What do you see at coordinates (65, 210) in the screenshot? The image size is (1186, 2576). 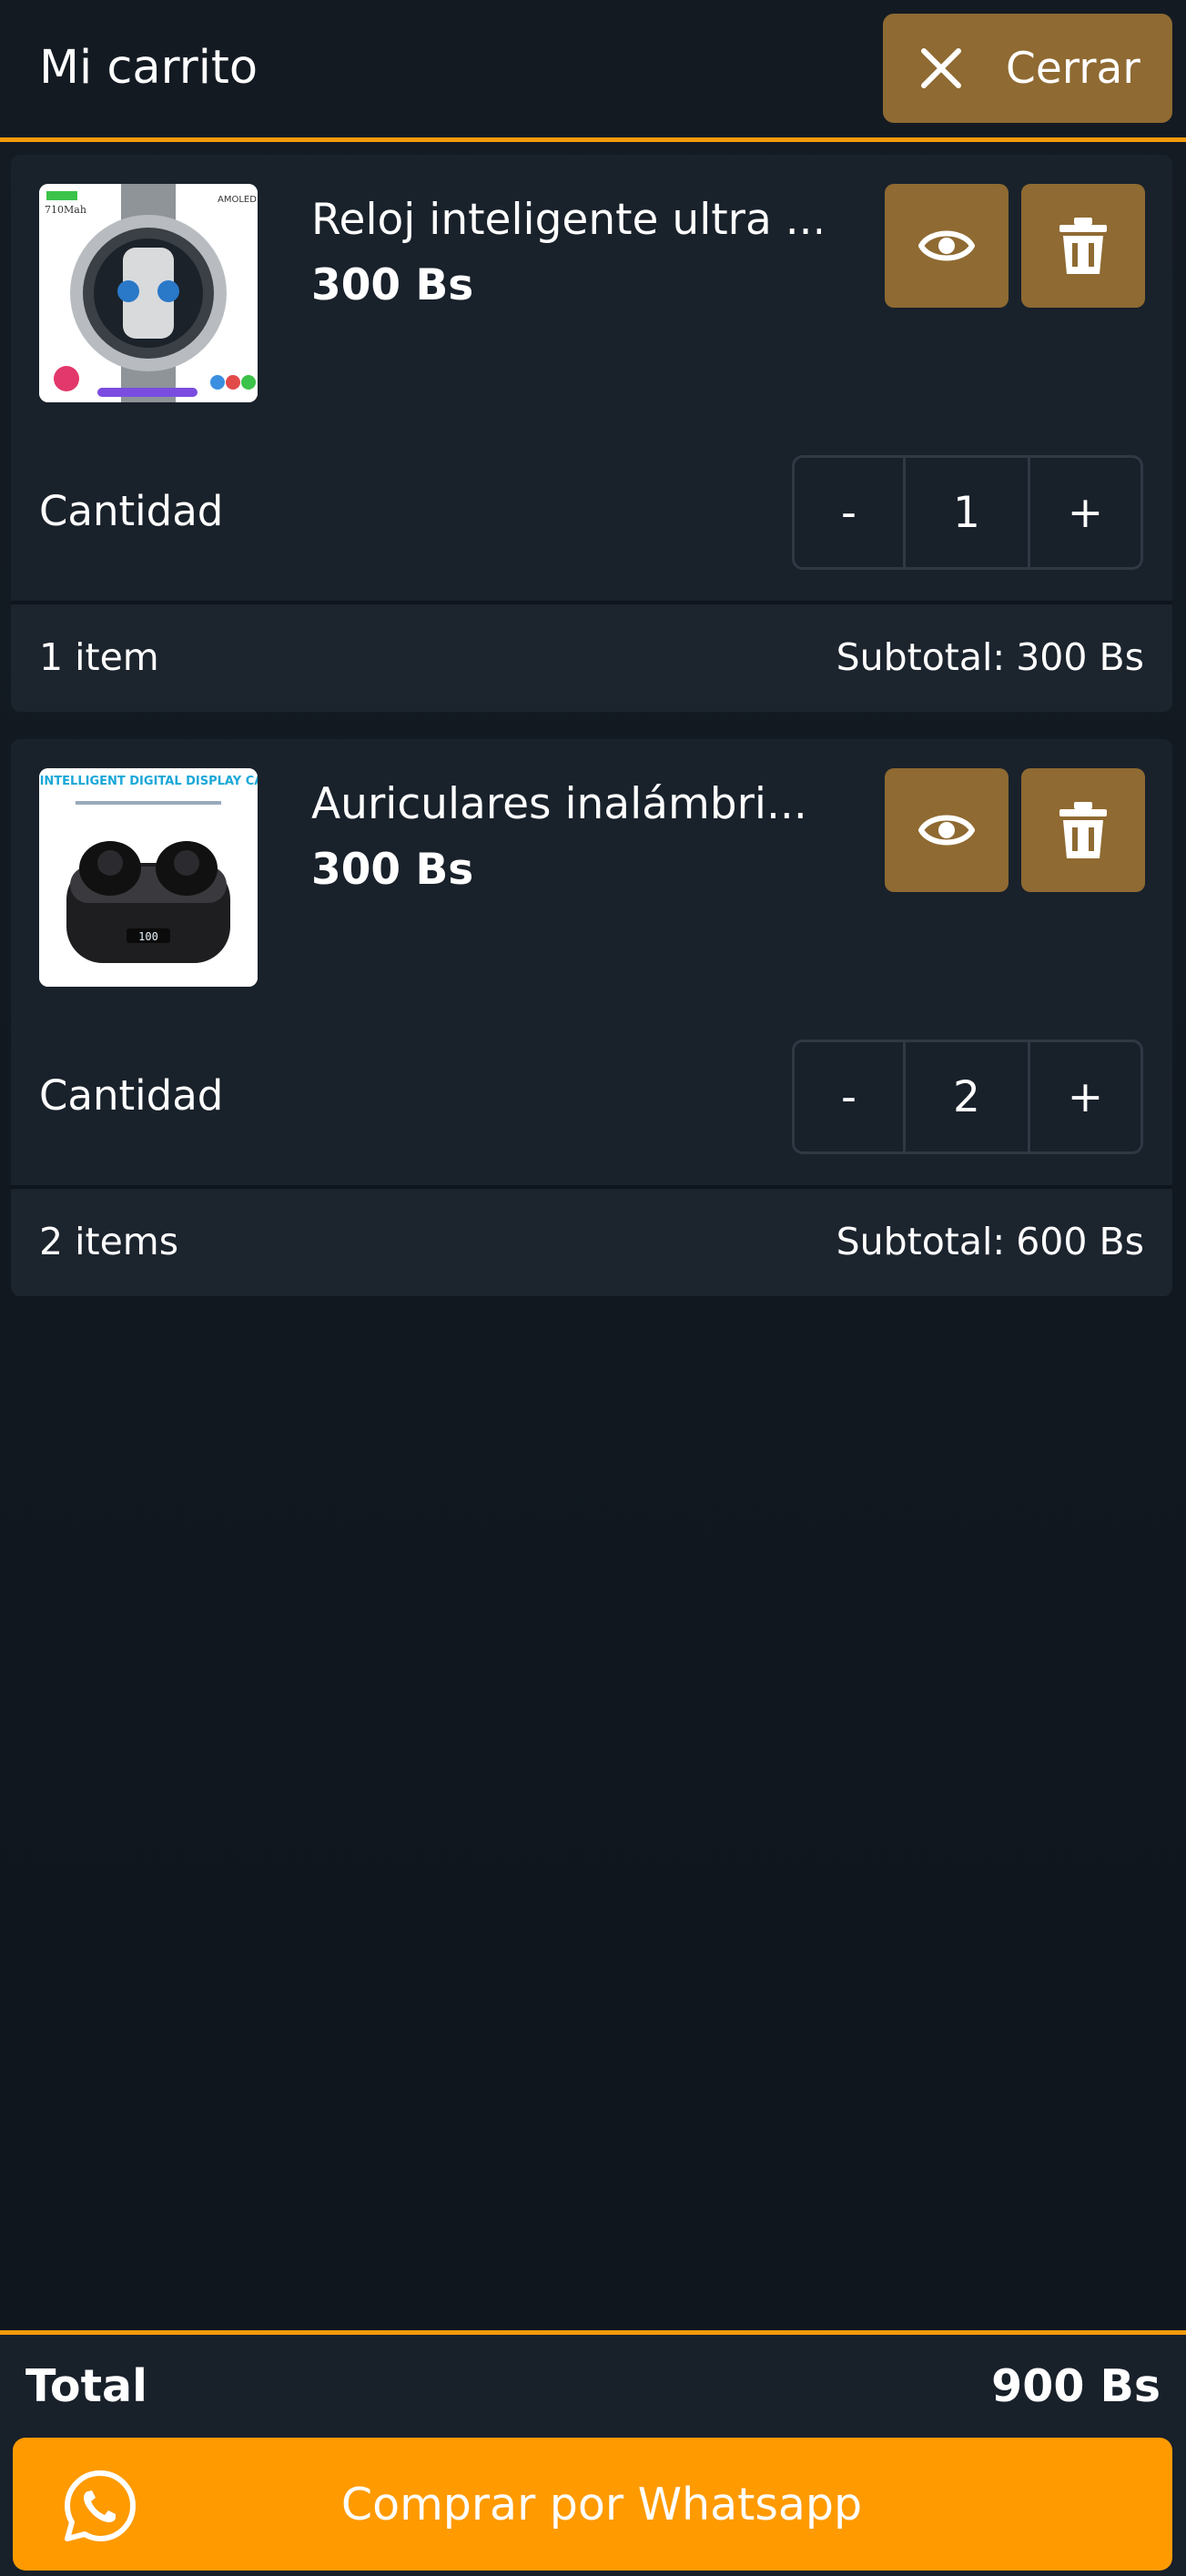 I see `svg-text: 710Mah` at bounding box center [65, 210].